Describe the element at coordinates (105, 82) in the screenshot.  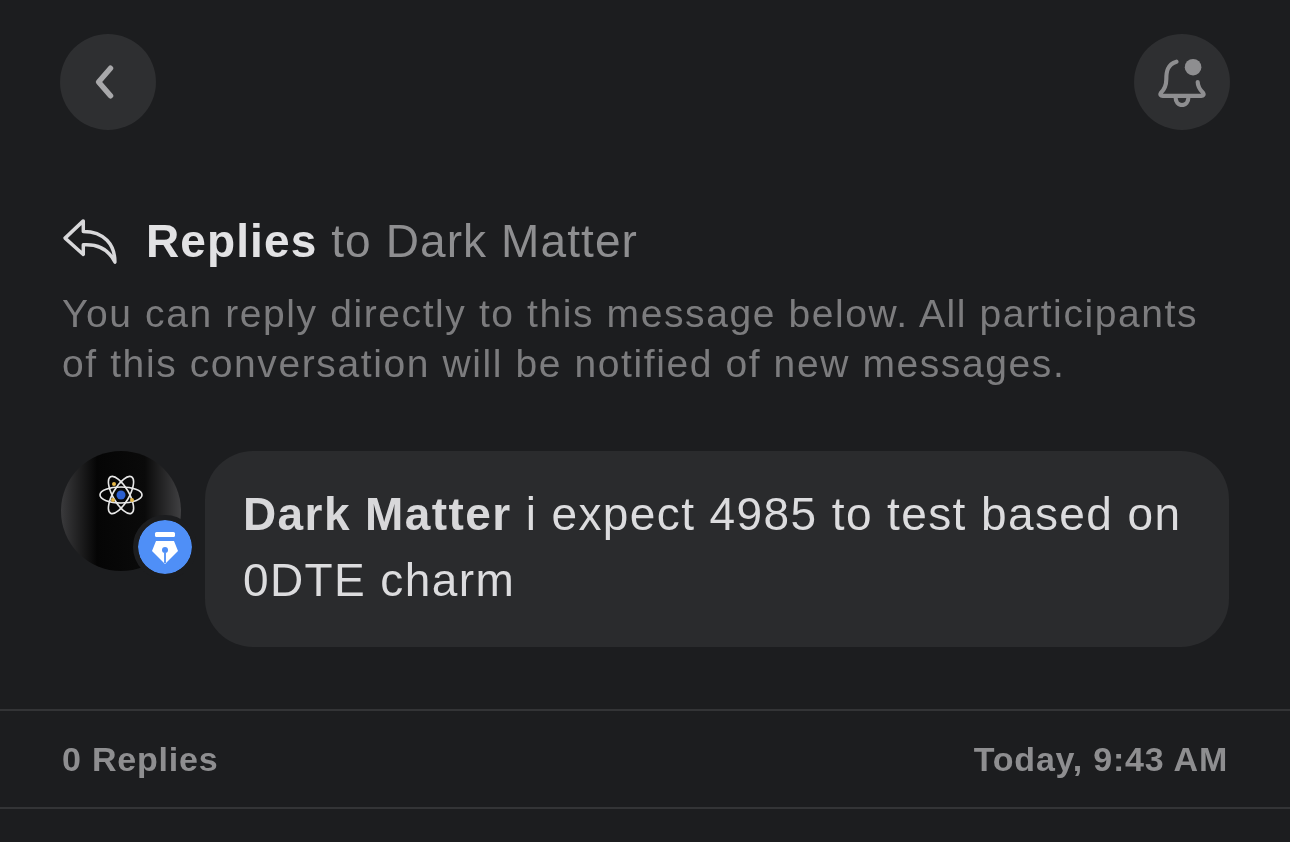
I see `chevron-left-icon` at that location.